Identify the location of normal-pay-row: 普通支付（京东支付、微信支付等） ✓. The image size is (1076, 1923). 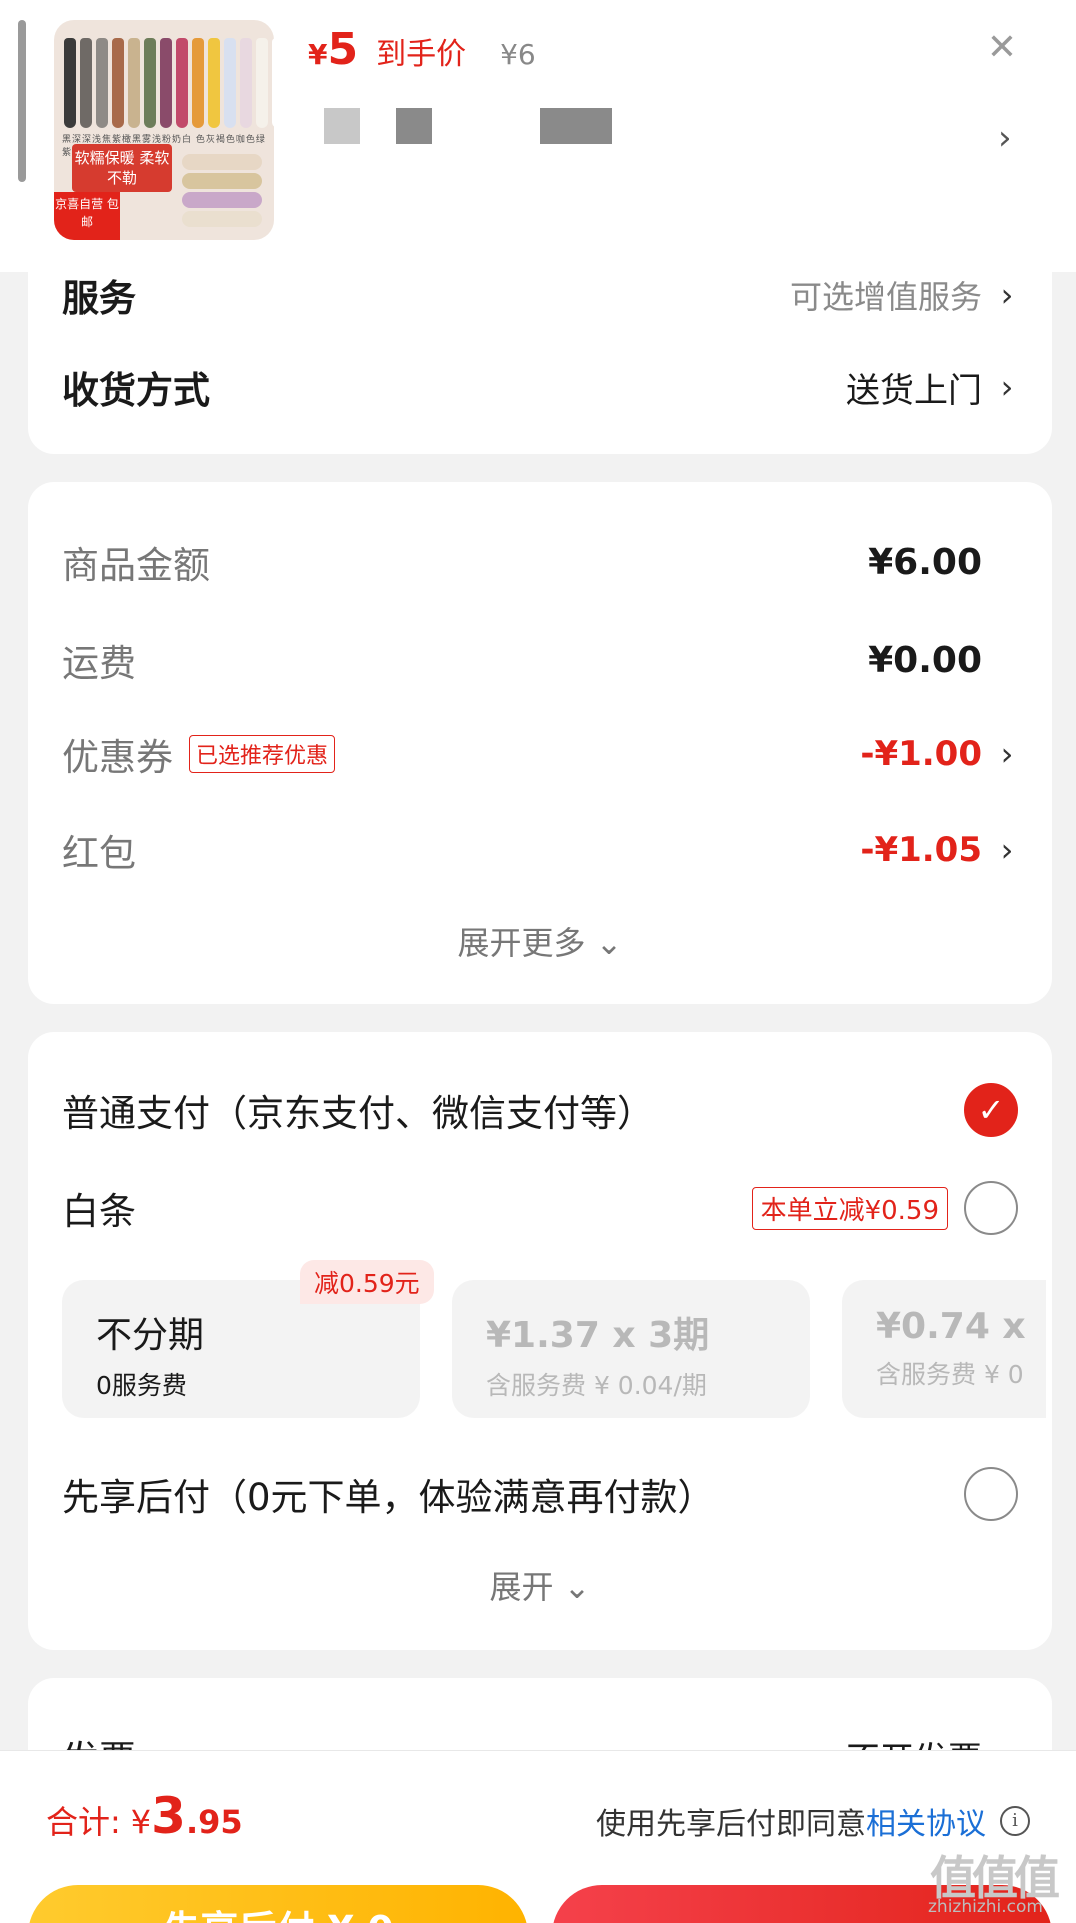
(540, 1110).